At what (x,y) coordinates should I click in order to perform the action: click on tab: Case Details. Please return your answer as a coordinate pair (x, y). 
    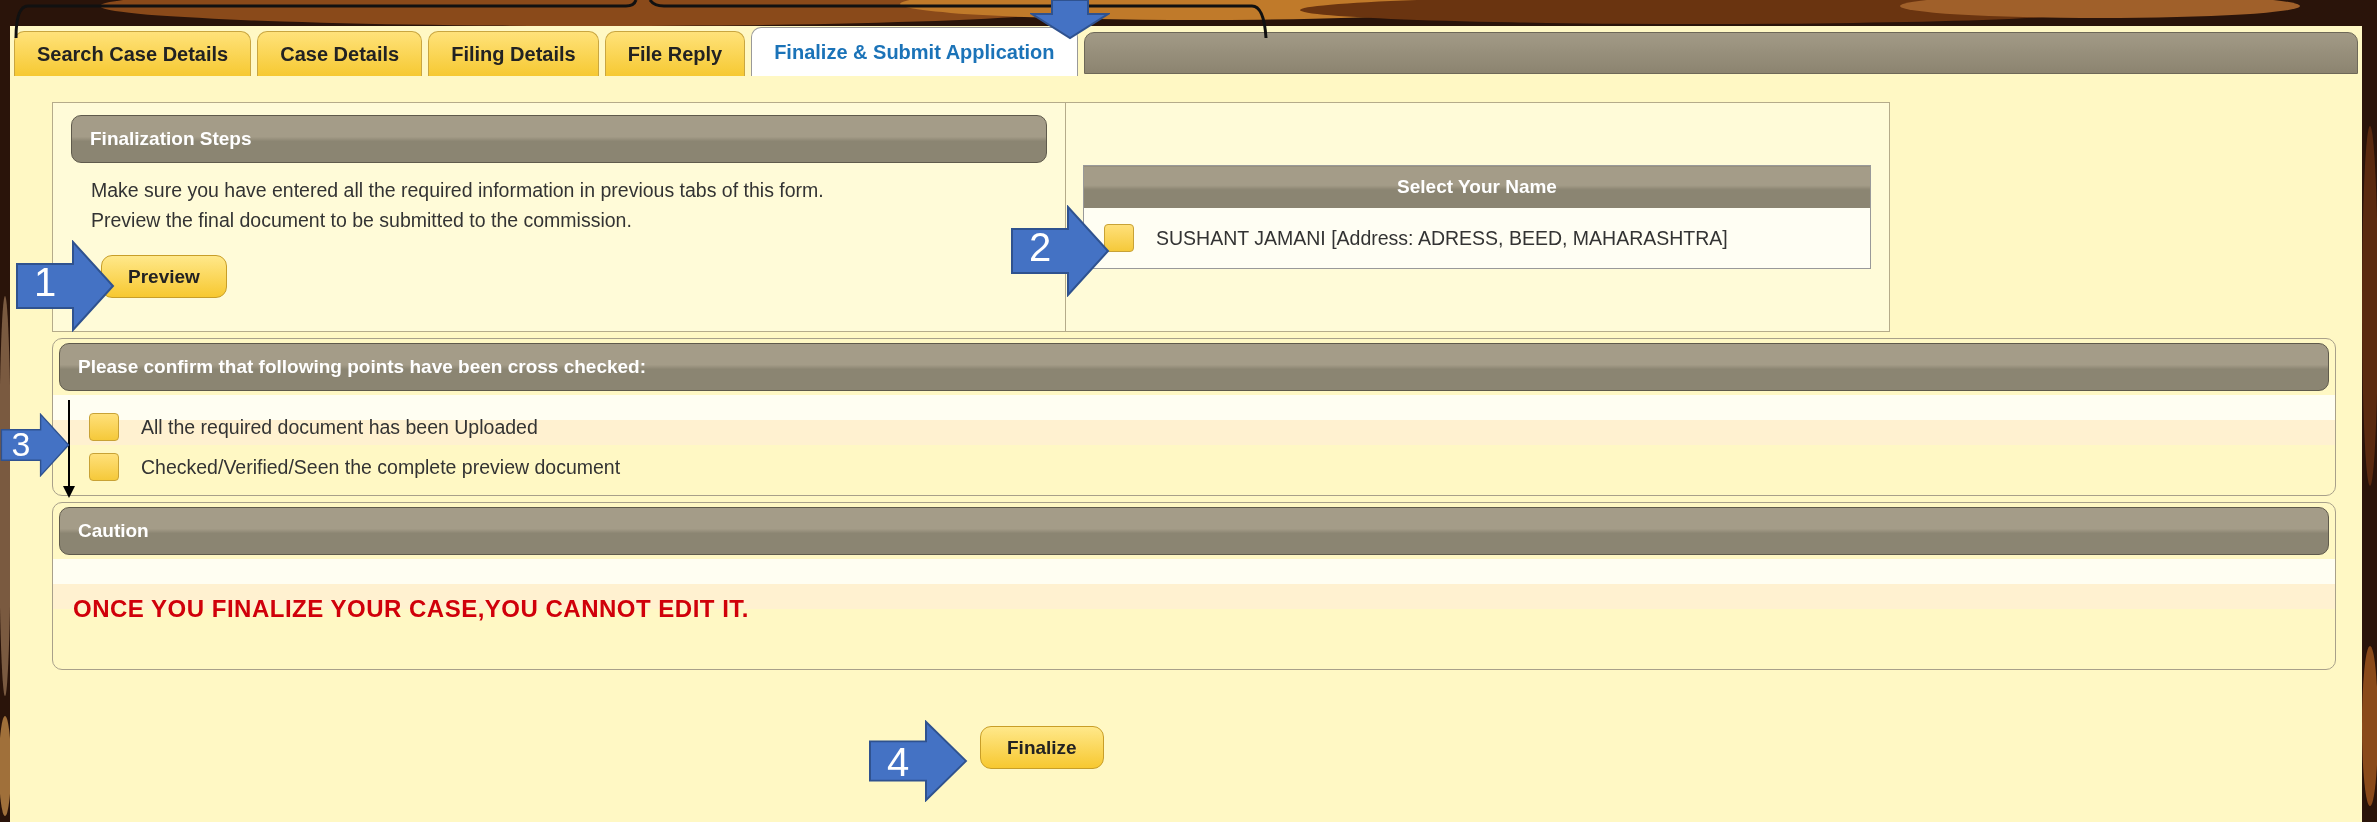
    Looking at the image, I should click on (340, 53).